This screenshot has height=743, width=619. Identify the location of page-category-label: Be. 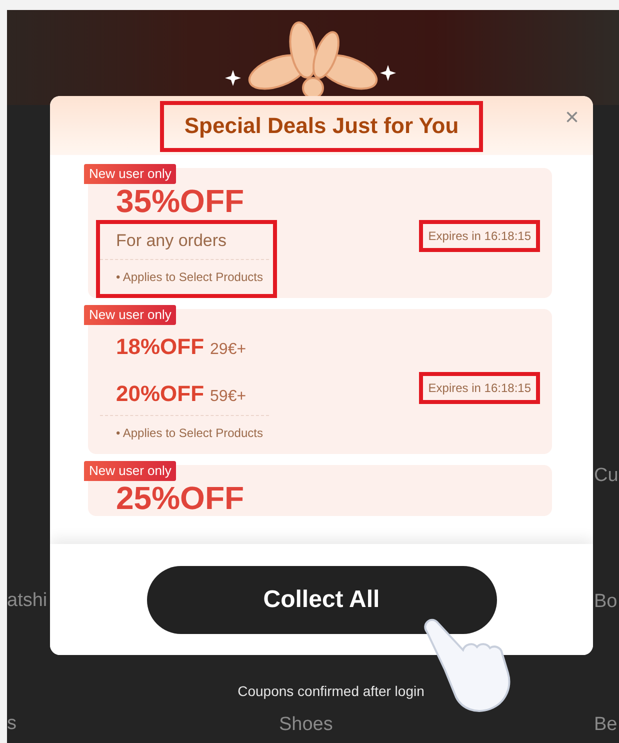
(606, 725).